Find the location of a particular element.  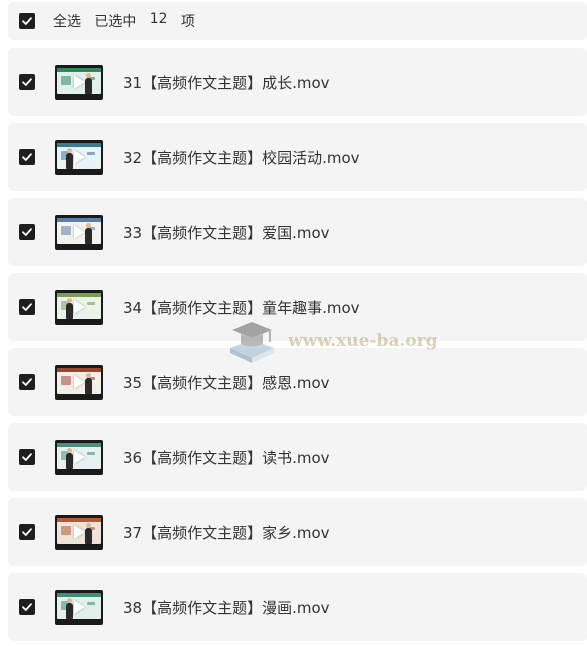

list-item: 36【高频作文主题】读书.mov is located at coordinates (297, 457).